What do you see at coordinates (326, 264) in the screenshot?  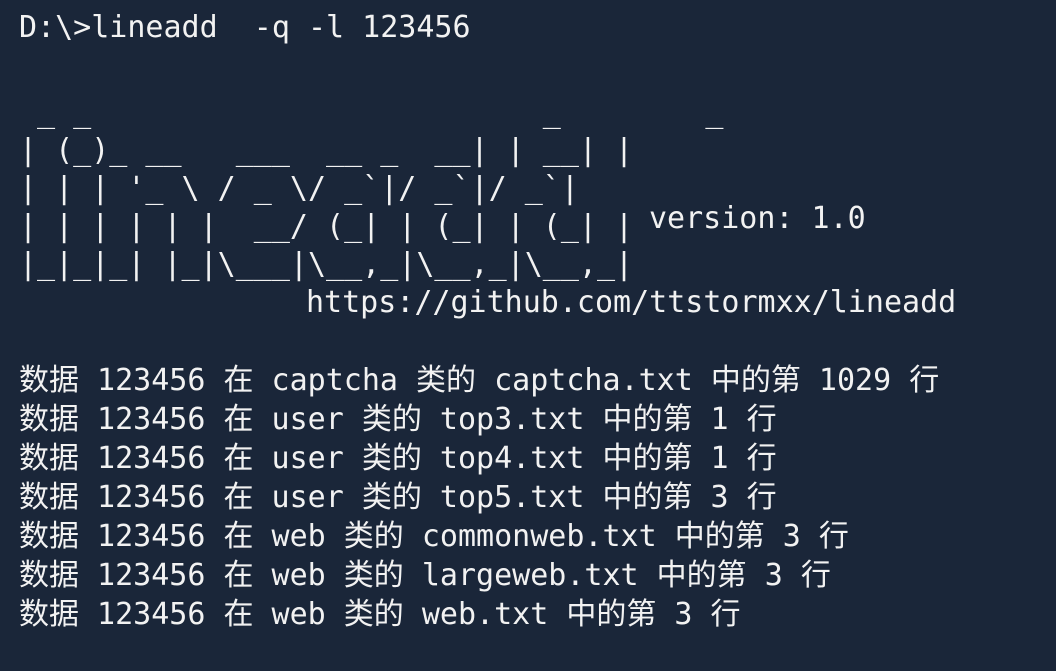 I see `banner-art-line: |_|_|_| |_|\___|\__,_|\__,_|\__,_|` at bounding box center [326, 264].